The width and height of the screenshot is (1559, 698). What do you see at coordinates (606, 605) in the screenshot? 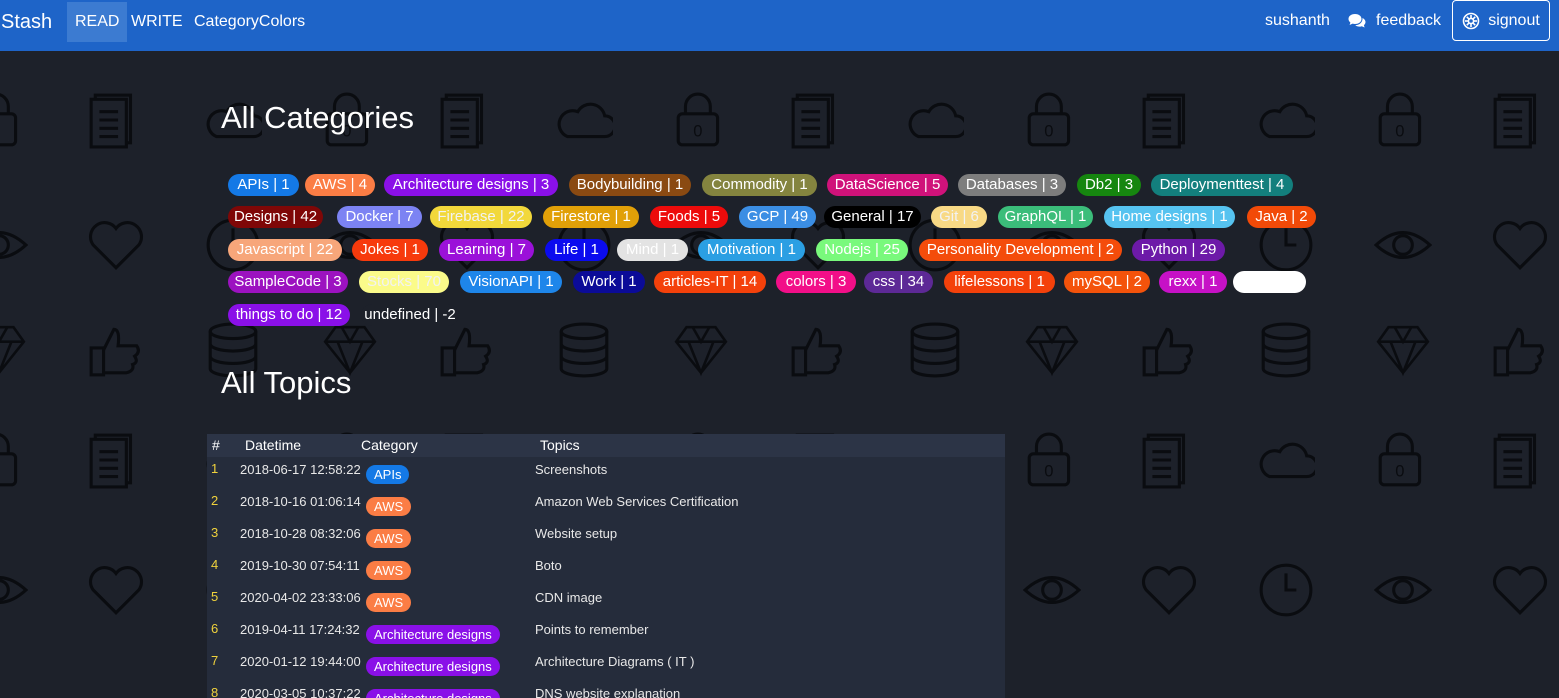
I see `table-row: 5 2020-04-02 23:33:06 AWS CDN image` at bounding box center [606, 605].